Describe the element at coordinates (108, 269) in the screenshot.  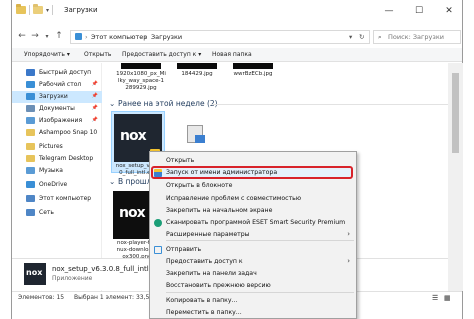
I see `details-file-name: nox_setup_v6.3.0.8_full_intl.exe` at that location.